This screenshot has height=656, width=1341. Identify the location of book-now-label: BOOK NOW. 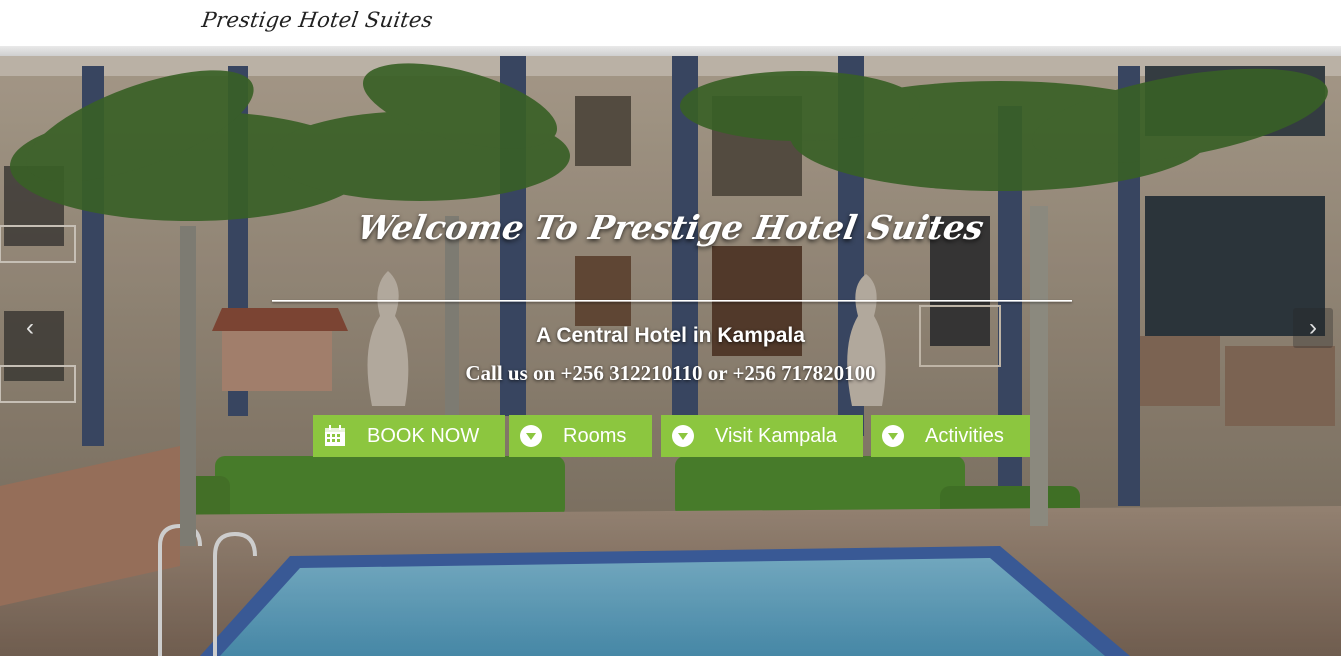
(423, 435).